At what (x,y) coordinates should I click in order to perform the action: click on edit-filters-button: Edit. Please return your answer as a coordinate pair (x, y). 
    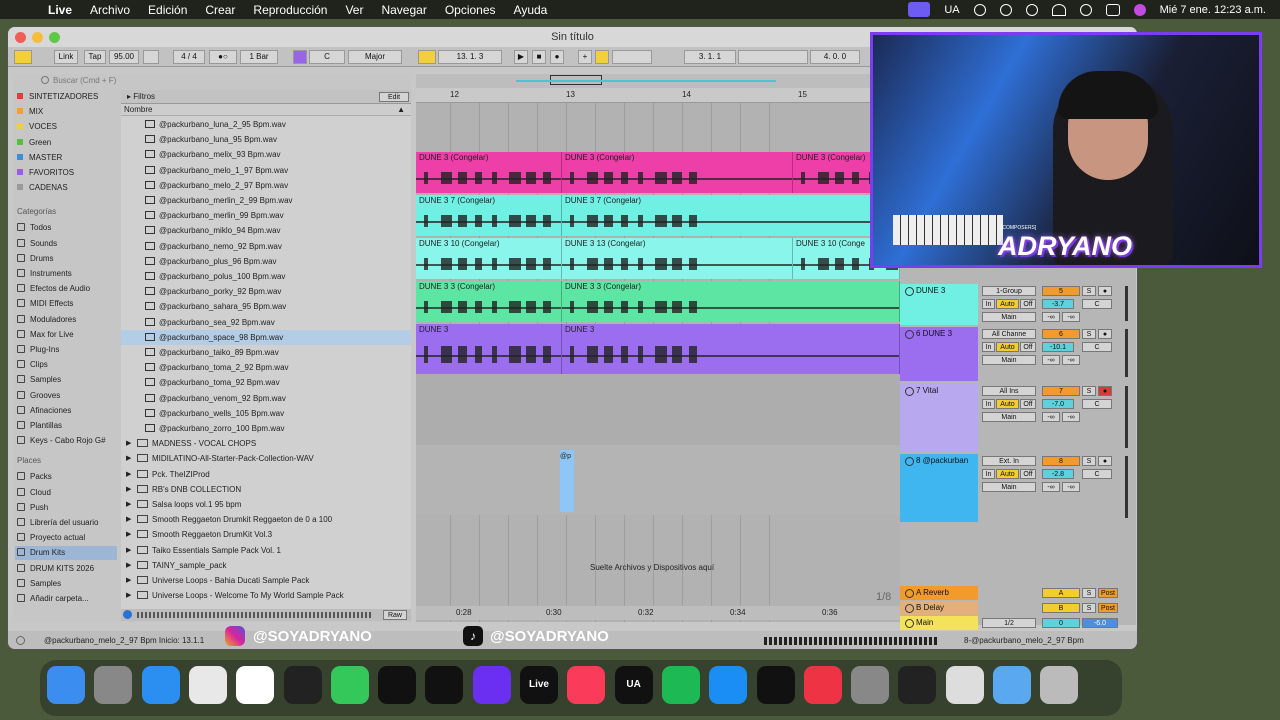
    Looking at the image, I should click on (394, 97).